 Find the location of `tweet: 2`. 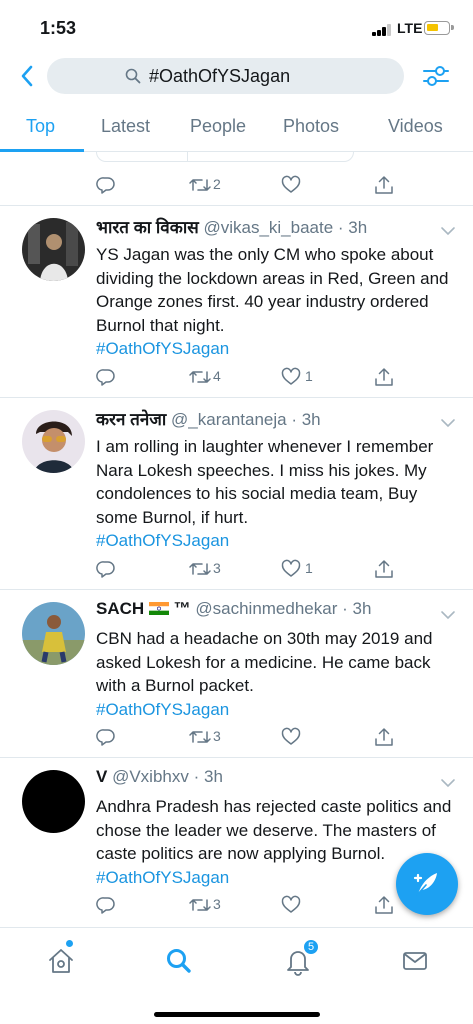

tweet: 2 is located at coordinates (236, 179).